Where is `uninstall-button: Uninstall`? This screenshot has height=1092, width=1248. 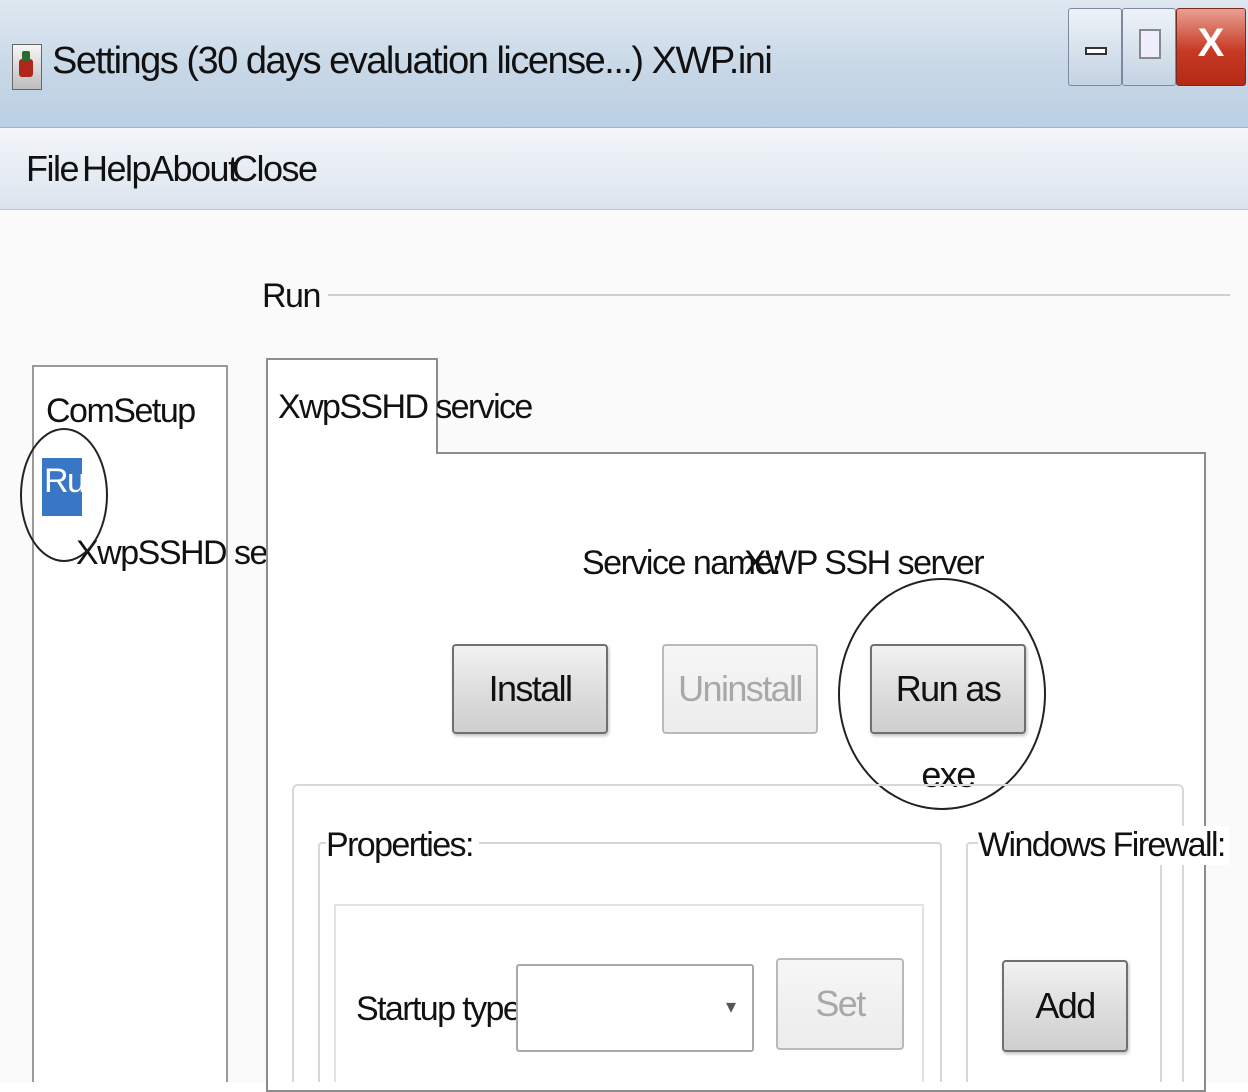
uninstall-button: Uninstall is located at coordinates (740, 689).